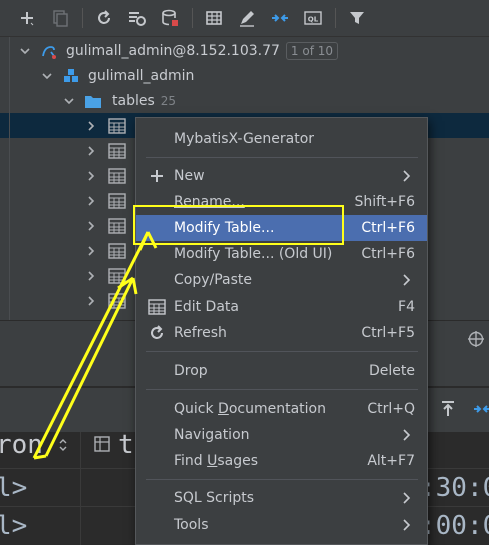  Describe the element at coordinates (281, 461) in the screenshot. I see `menu-item-find-usages: Find Usages Alt+F7` at that location.